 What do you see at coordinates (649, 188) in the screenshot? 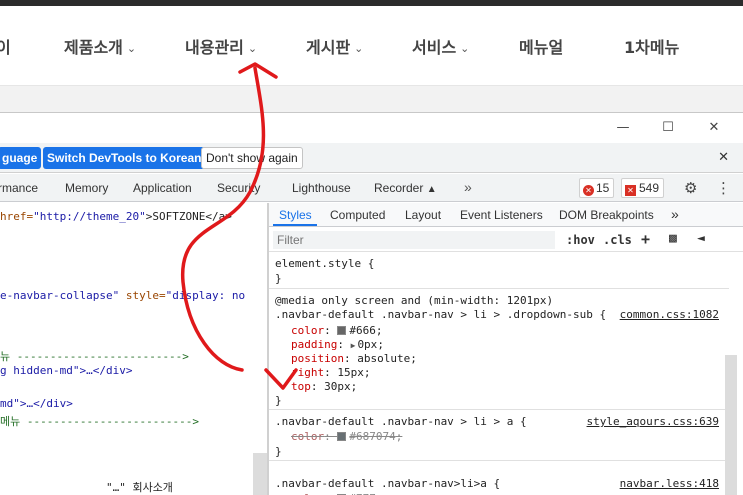
I see `issues-count: 549` at bounding box center [649, 188].